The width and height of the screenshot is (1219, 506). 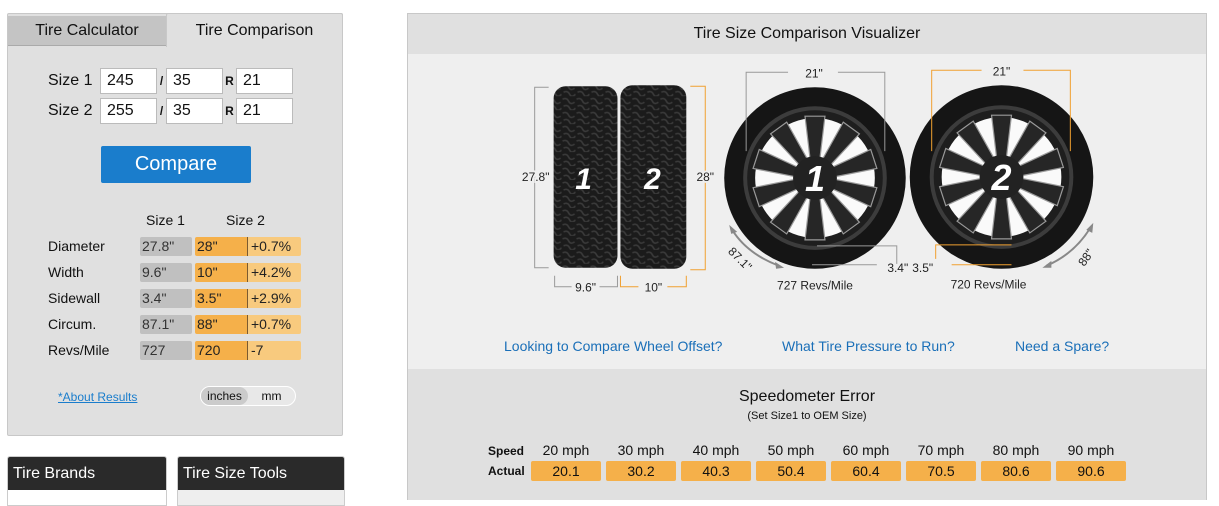 I want to click on tab-tire-comparison: Tire Comparison, so click(x=254, y=30).